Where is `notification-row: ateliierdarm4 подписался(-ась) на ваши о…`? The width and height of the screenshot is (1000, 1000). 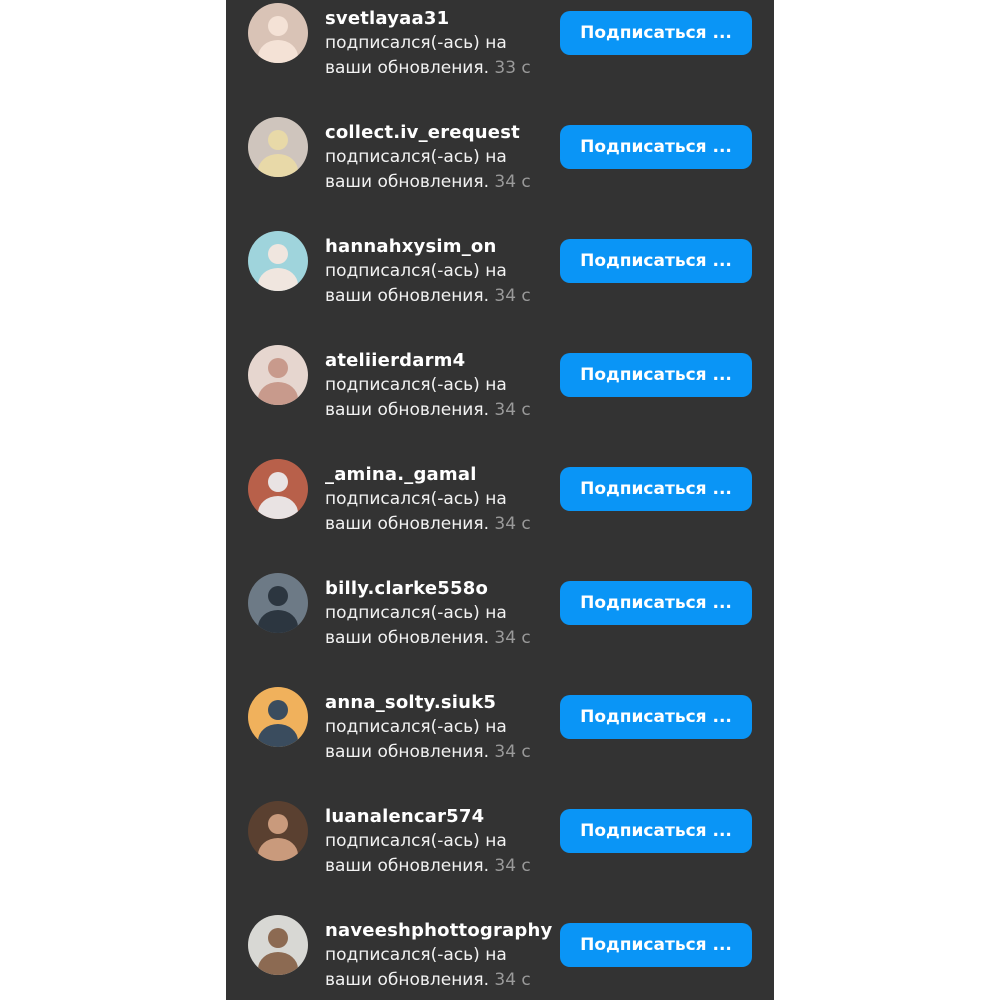 notification-row: ateliierdarm4 подписался(-ась) на ваши о… is located at coordinates (500, 399).